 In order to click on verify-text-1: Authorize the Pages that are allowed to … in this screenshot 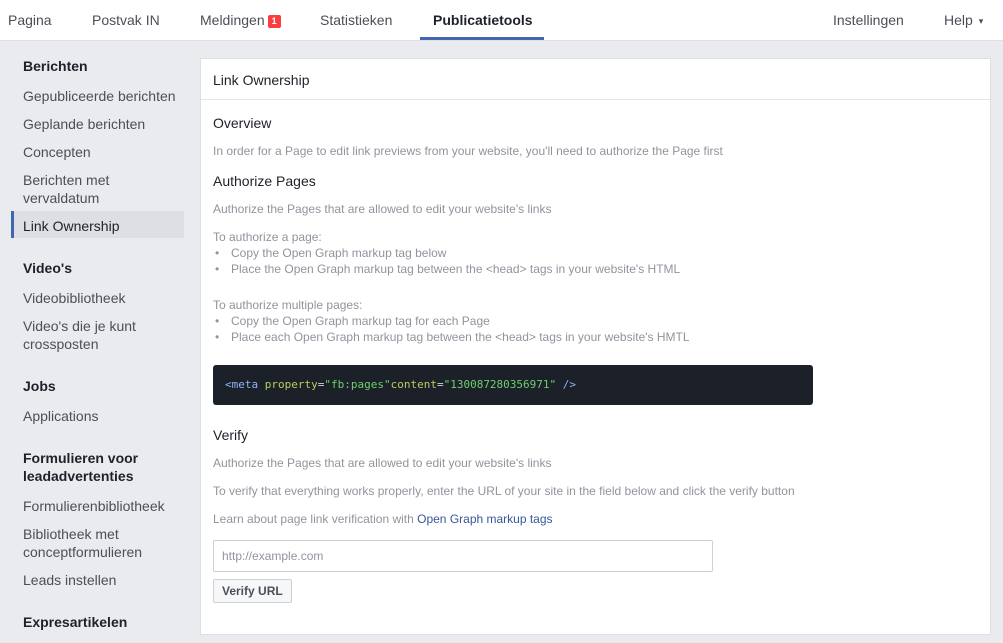, I will do `click(382, 463)`.